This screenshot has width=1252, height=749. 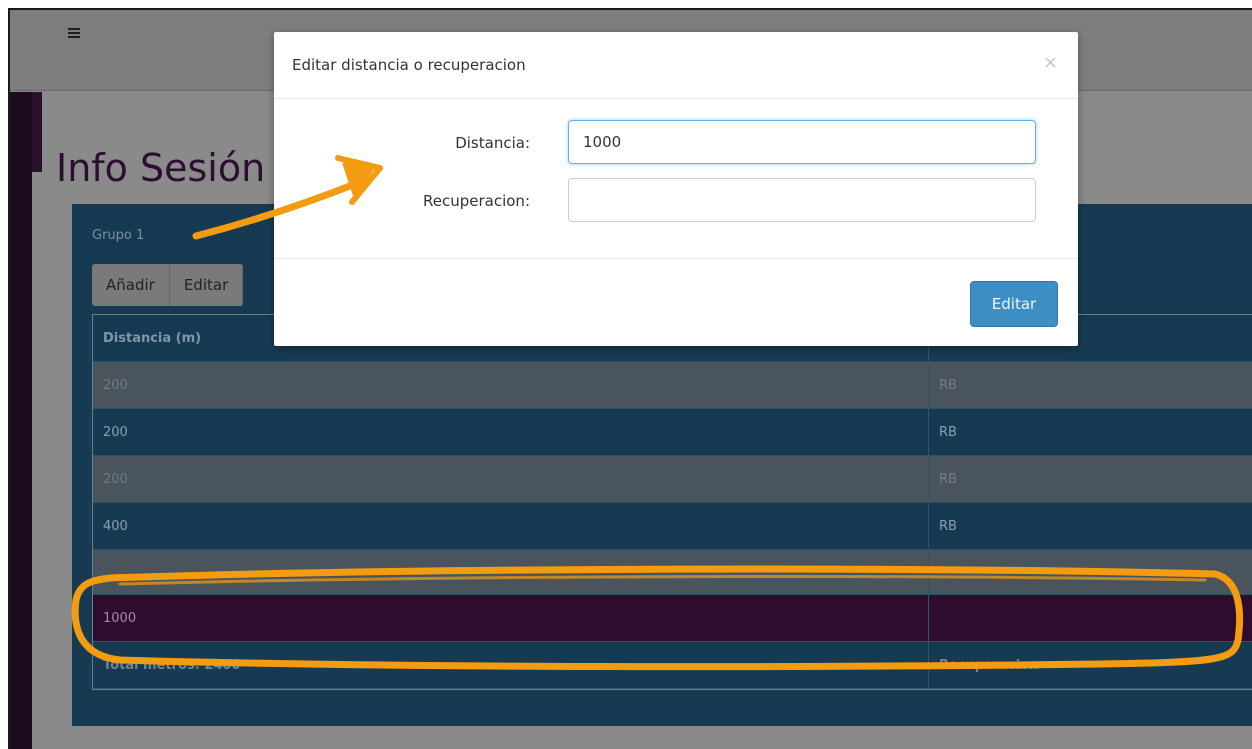 I want to click on cell-distance: 400, so click(x=511, y=526).